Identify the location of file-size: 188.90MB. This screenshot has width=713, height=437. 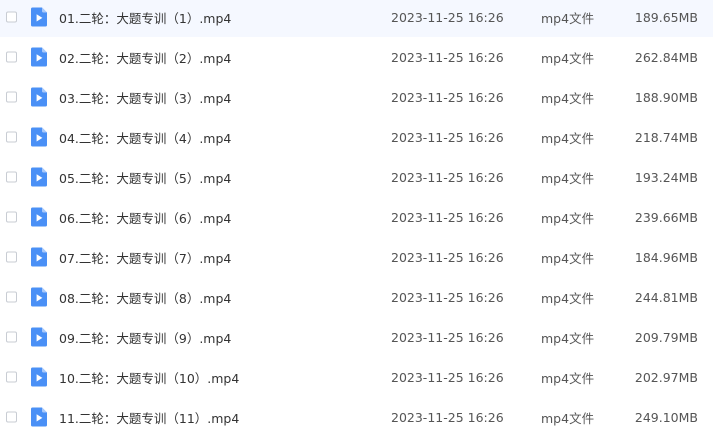
(666, 97).